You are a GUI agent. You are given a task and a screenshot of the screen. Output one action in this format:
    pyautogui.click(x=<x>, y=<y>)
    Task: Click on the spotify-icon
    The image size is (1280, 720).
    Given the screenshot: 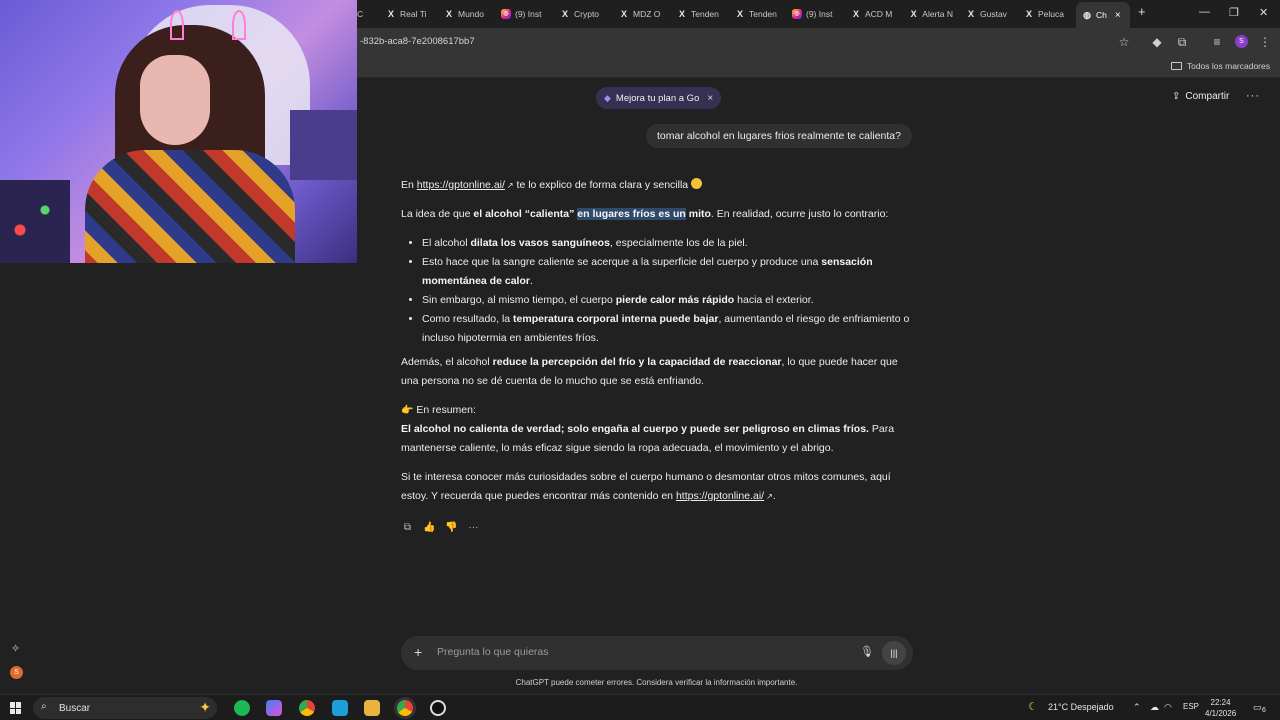 What is the action you would take?
    pyautogui.click(x=242, y=708)
    